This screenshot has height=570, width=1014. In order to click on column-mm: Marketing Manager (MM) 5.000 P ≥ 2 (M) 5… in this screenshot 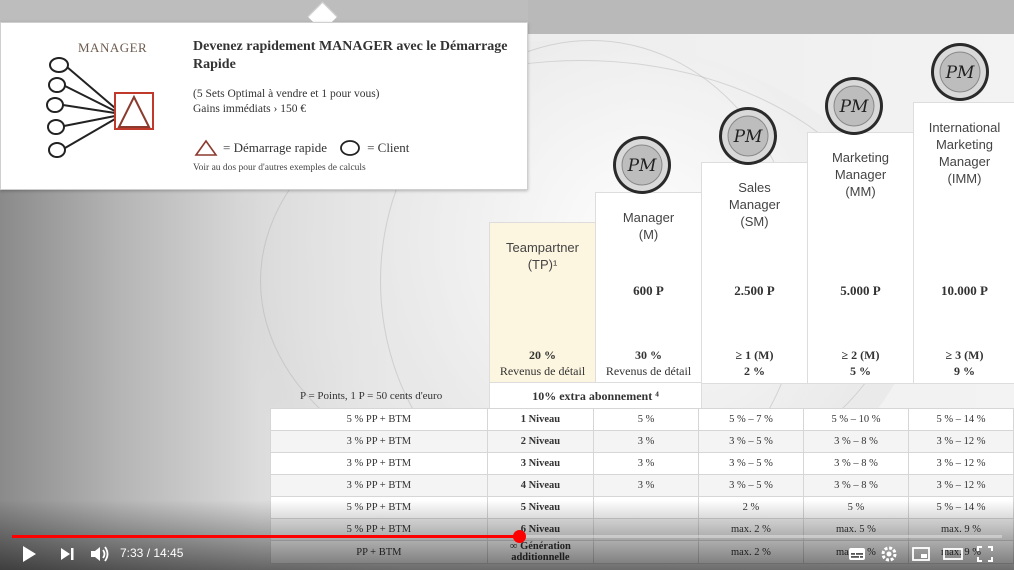, I will do `click(860, 258)`.